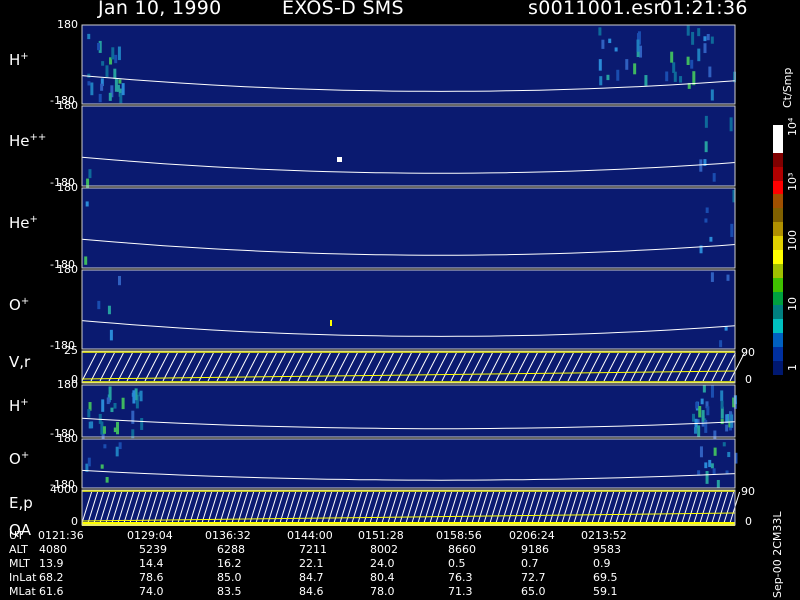 This screenshot has height=600, width=800. What do you see at coordinates (229, 591) in the screenshot?
I see `ephemeris-cell: 83.5` at bounding box center [229, 591].